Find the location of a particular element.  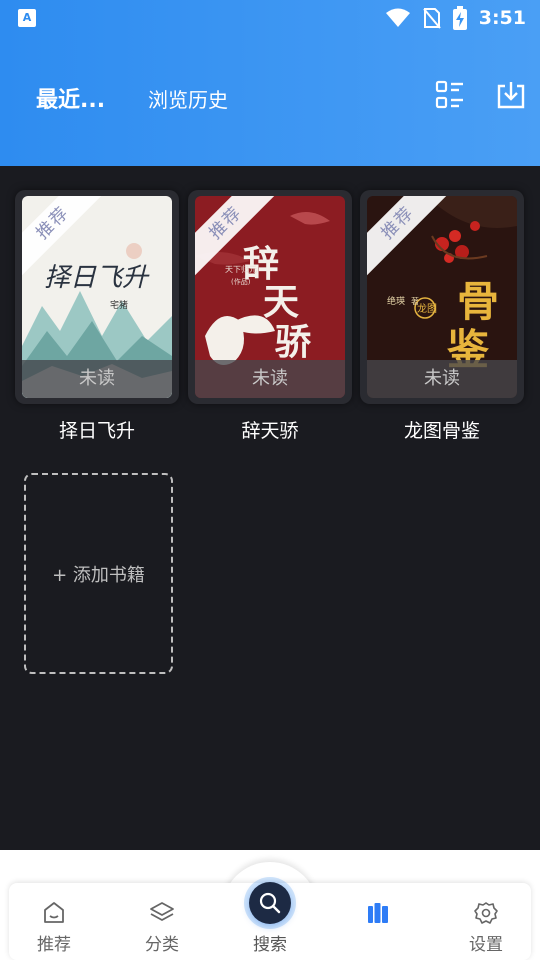

nav-label: 推荐 is located at coordinates (54, 945).